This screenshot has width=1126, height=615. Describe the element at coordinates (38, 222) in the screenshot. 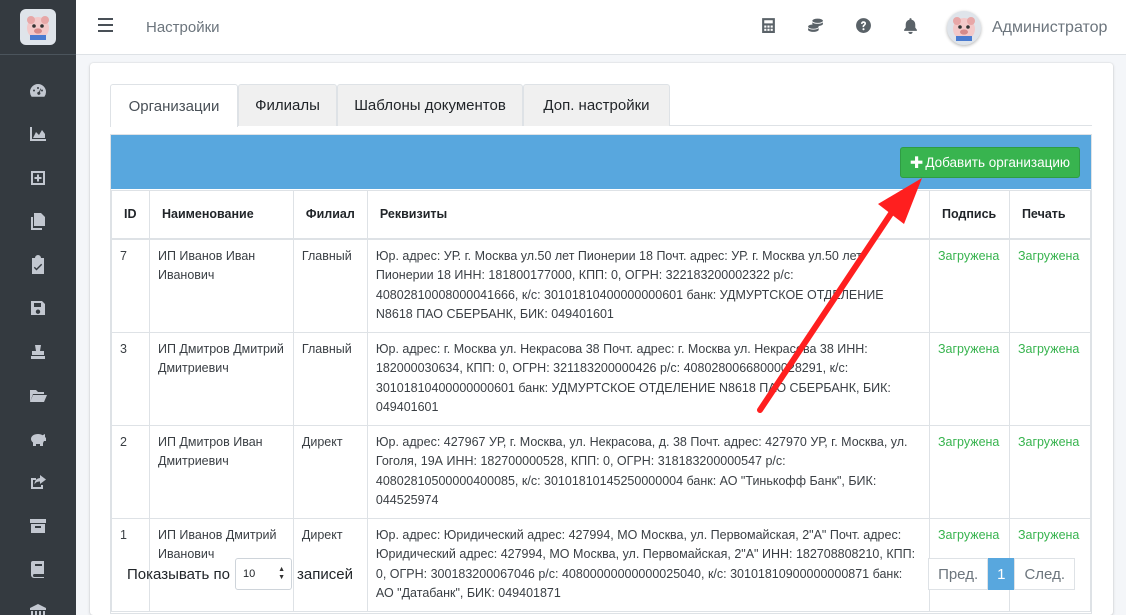

I see `copy-icon` at that location.